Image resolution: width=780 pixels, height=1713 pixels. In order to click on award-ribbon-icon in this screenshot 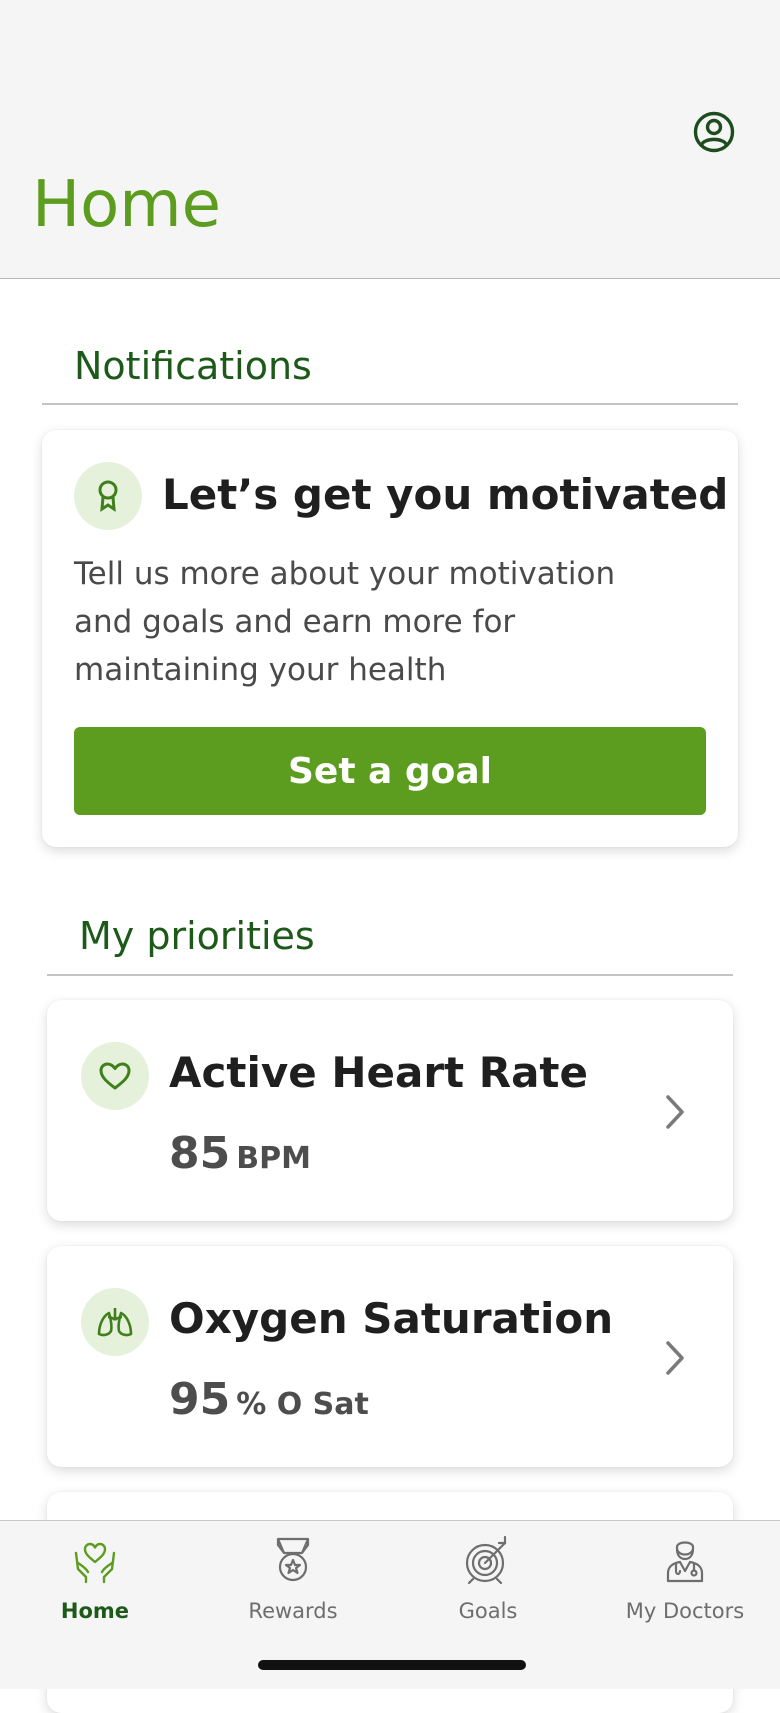, I will do `click(108, 496)`.